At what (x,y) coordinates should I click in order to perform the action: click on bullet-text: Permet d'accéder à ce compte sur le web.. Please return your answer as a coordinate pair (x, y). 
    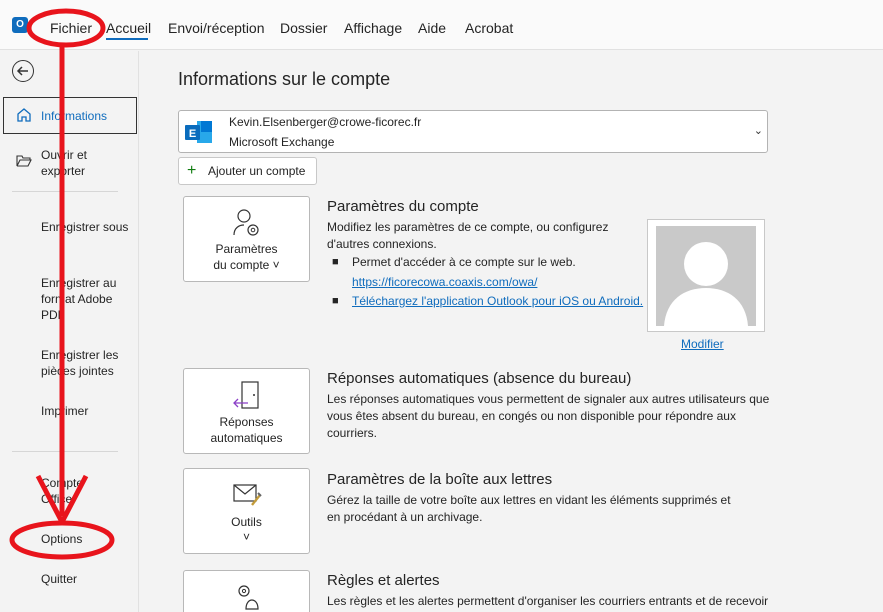
    Looking at the image, I should click on (464, 262).